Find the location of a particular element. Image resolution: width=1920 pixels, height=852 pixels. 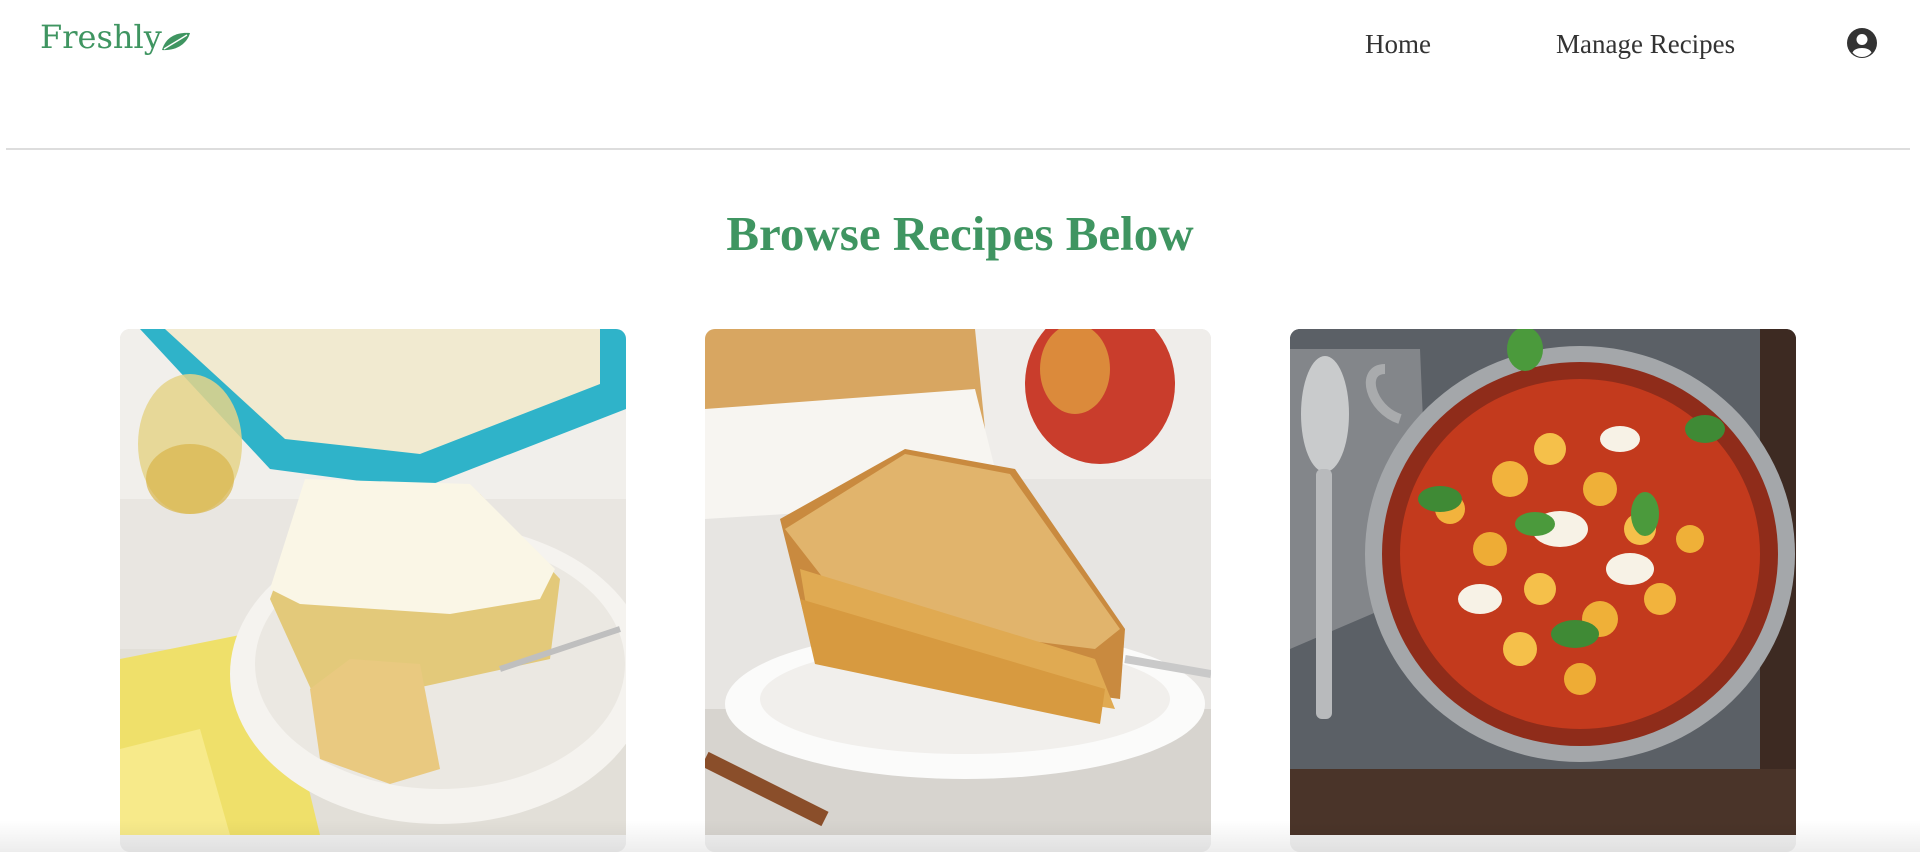

brand-logo: Freshly is located at coordinates (116, 37).